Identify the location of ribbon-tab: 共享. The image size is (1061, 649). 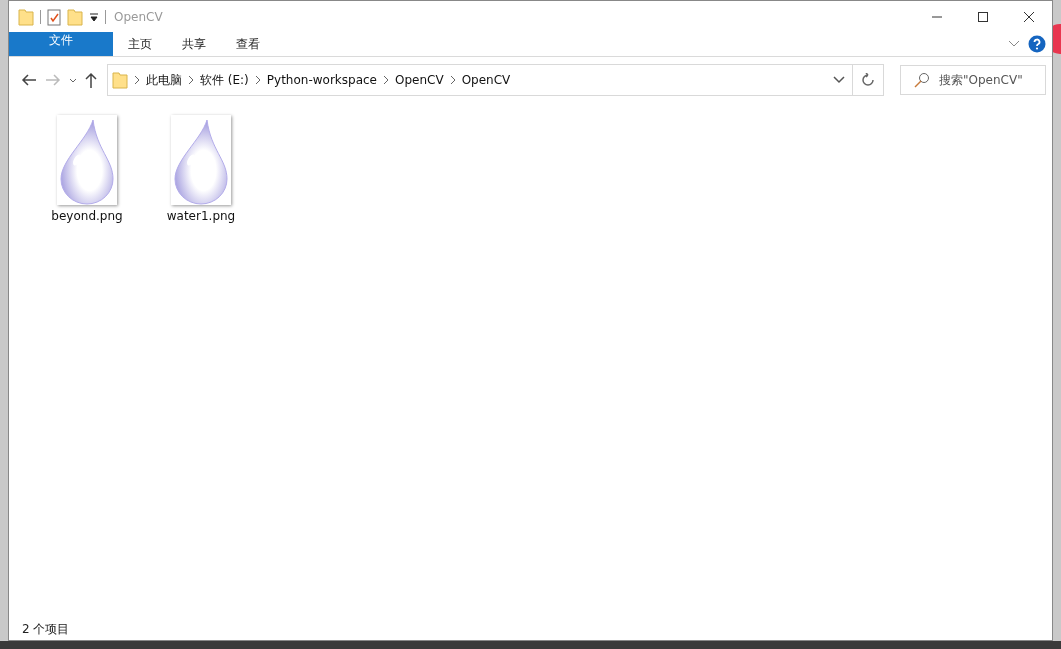
(194, 44).